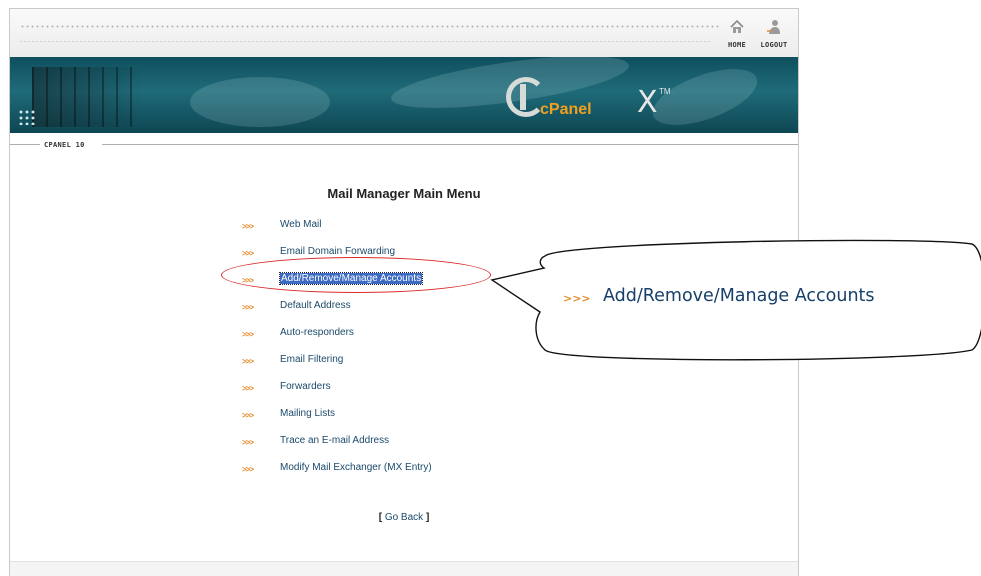 The width and height of the screenshot is (981, 576). What do you see at coordinates (577, 298) in the screenshot?
I see `callout-arrow-icon: >>>` at bounding box center [577, 298].